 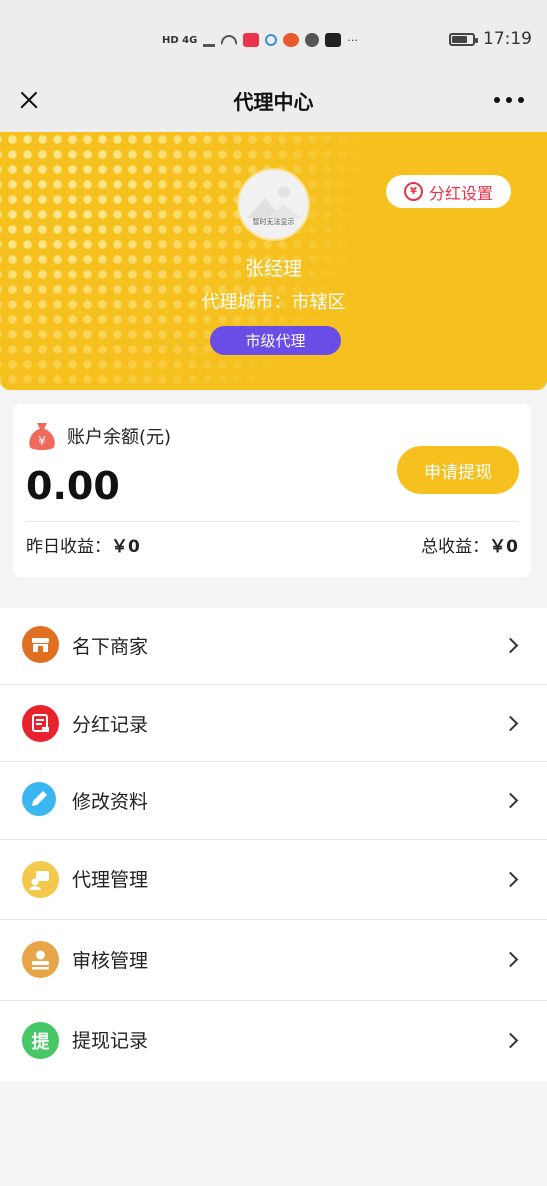 I want to click on yesterday-earnings: 昨日收益：￥0, so click(x=83, y=544).